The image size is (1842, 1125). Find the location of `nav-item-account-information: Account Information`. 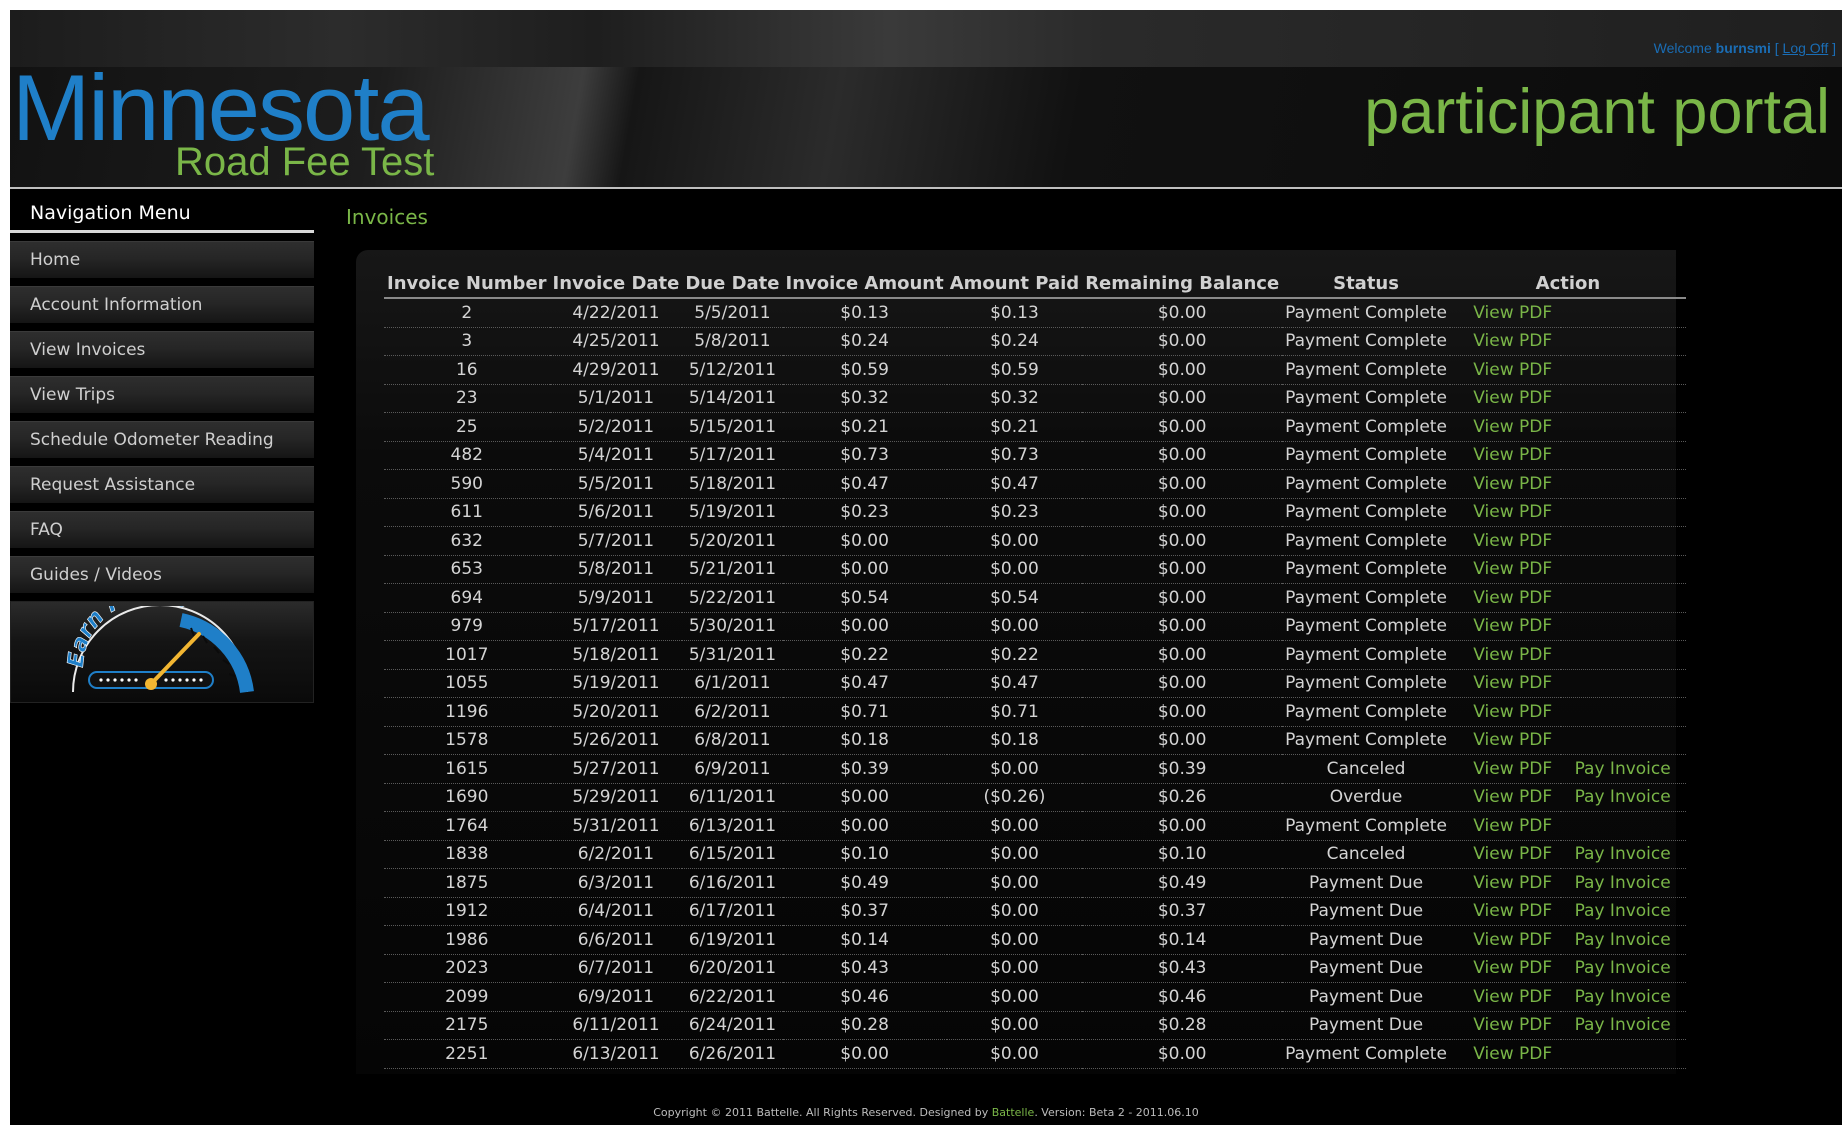

nav-item-account-information: Account Information is located at coordinates (162, 304).